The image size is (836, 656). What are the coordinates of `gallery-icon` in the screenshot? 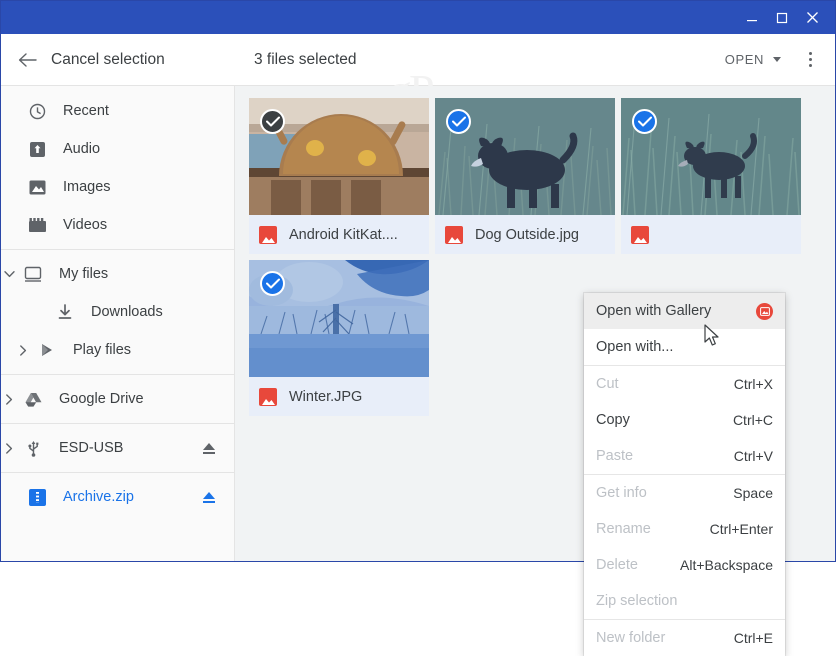 It's located at (764, 311).